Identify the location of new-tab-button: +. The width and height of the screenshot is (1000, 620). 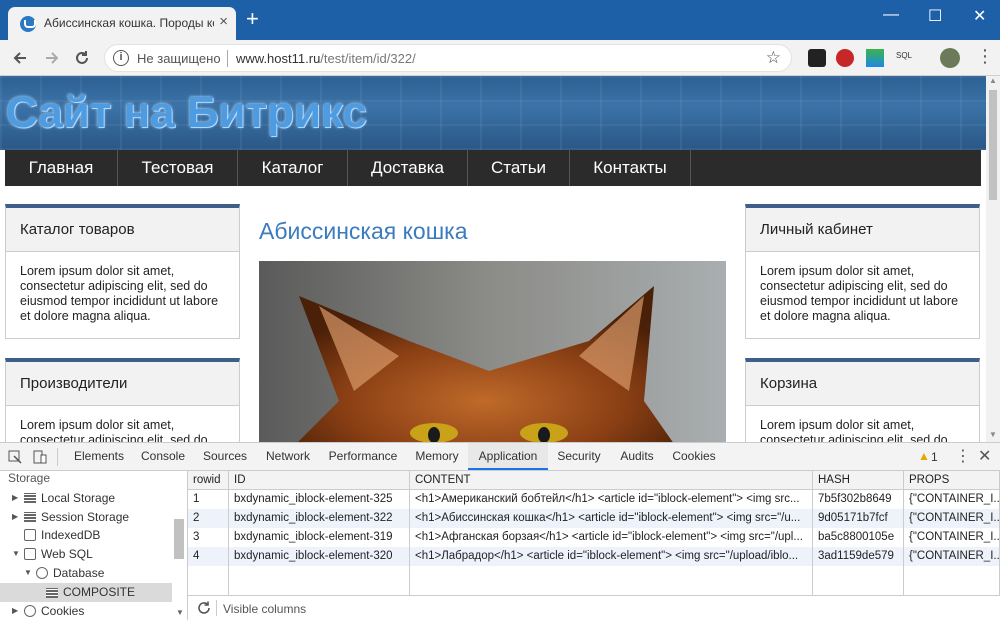
(252, 19).